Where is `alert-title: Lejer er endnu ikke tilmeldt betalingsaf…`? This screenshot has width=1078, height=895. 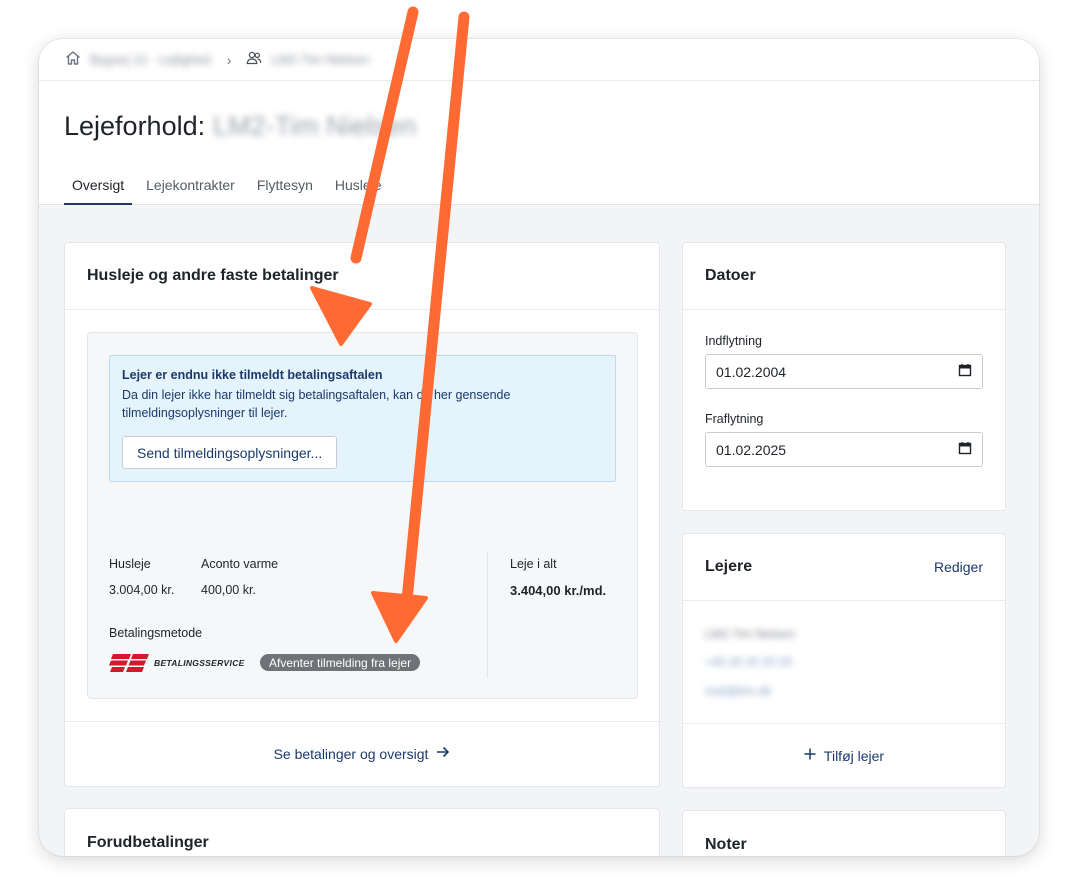 alert-title: Lejer er endnu ikke tilmeldt betalingsaf… is located at coordinates (252, 375).